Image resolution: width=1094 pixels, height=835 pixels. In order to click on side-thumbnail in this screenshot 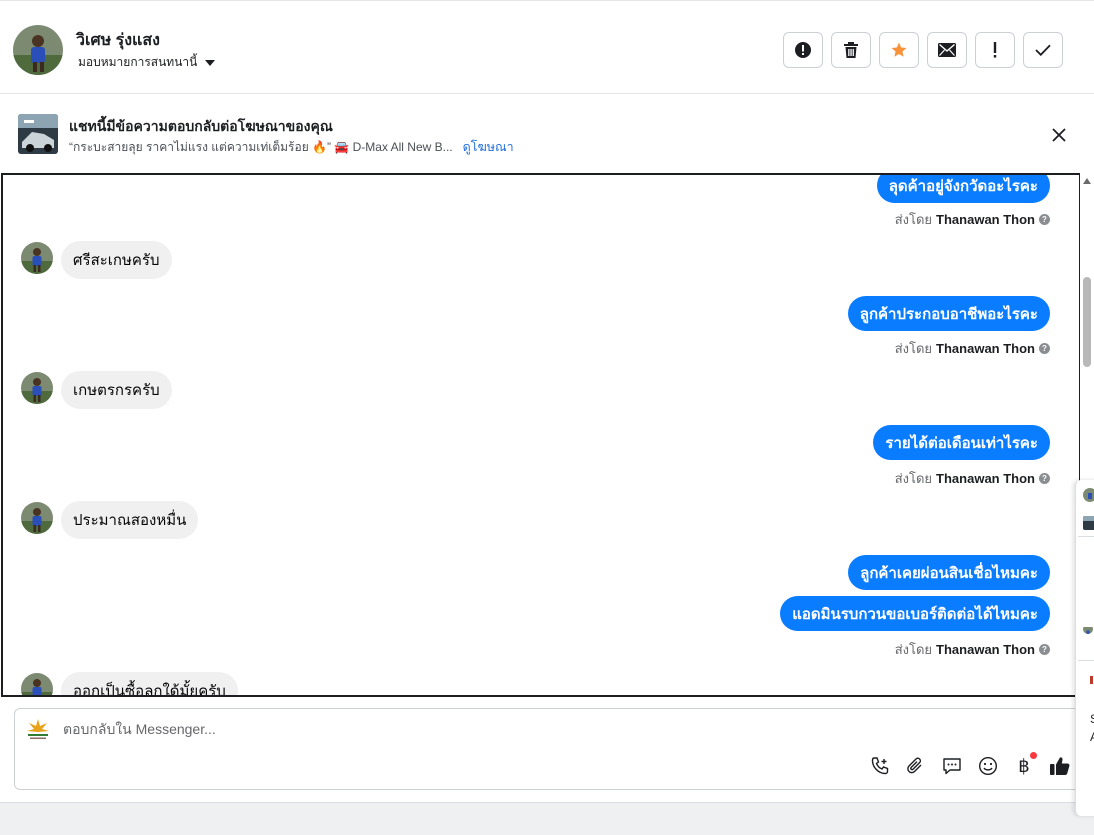, I will do `click(1088, 523)`.